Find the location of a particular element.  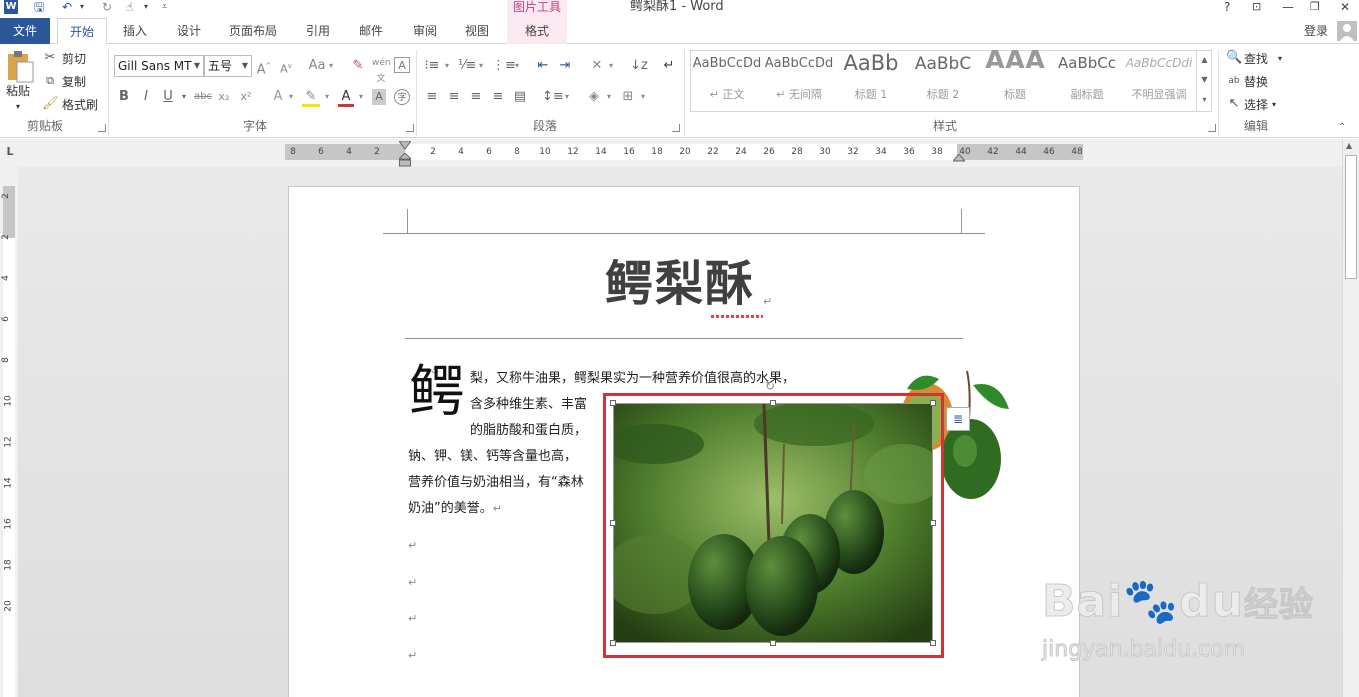

superscript-icon: x² is located at coordinates (246, 97).